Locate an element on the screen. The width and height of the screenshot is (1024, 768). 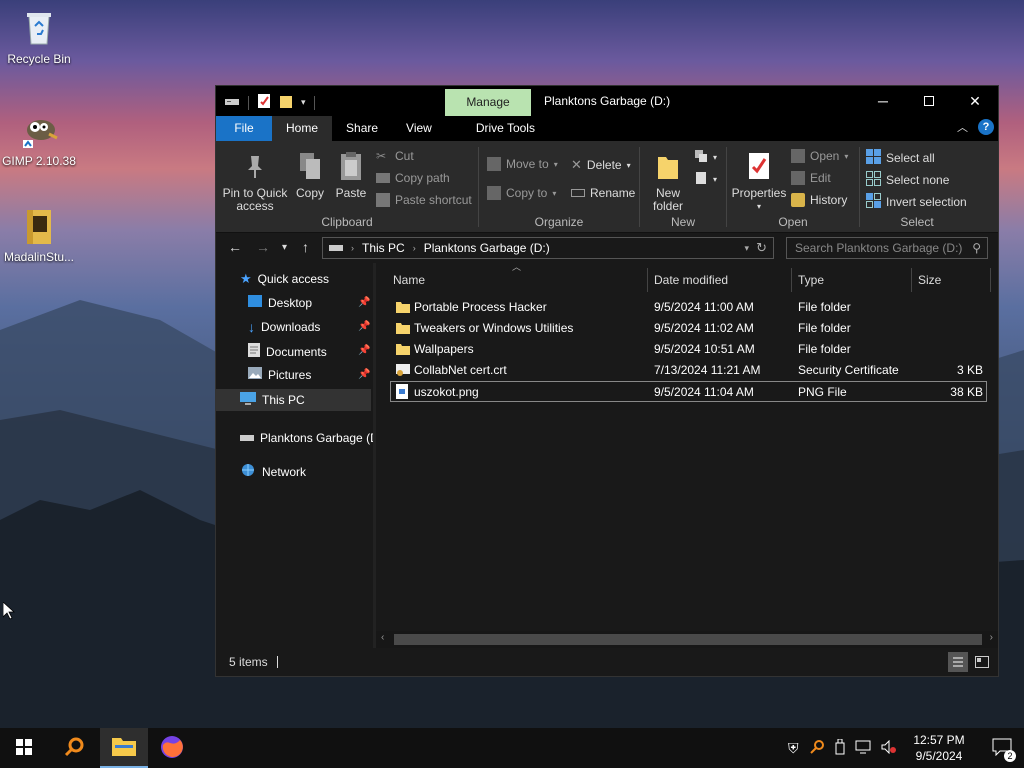
forward-arrow-icon: → is located at coordinates (263, 247).